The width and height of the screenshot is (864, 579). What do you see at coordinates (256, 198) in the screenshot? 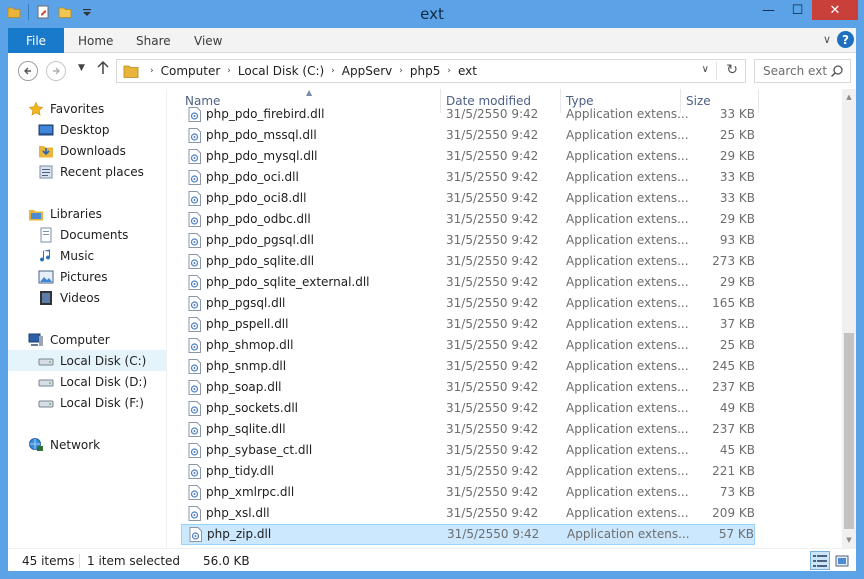
I see `file-name: php_pdo_oci8.dll` at bounding box center [256, 198].